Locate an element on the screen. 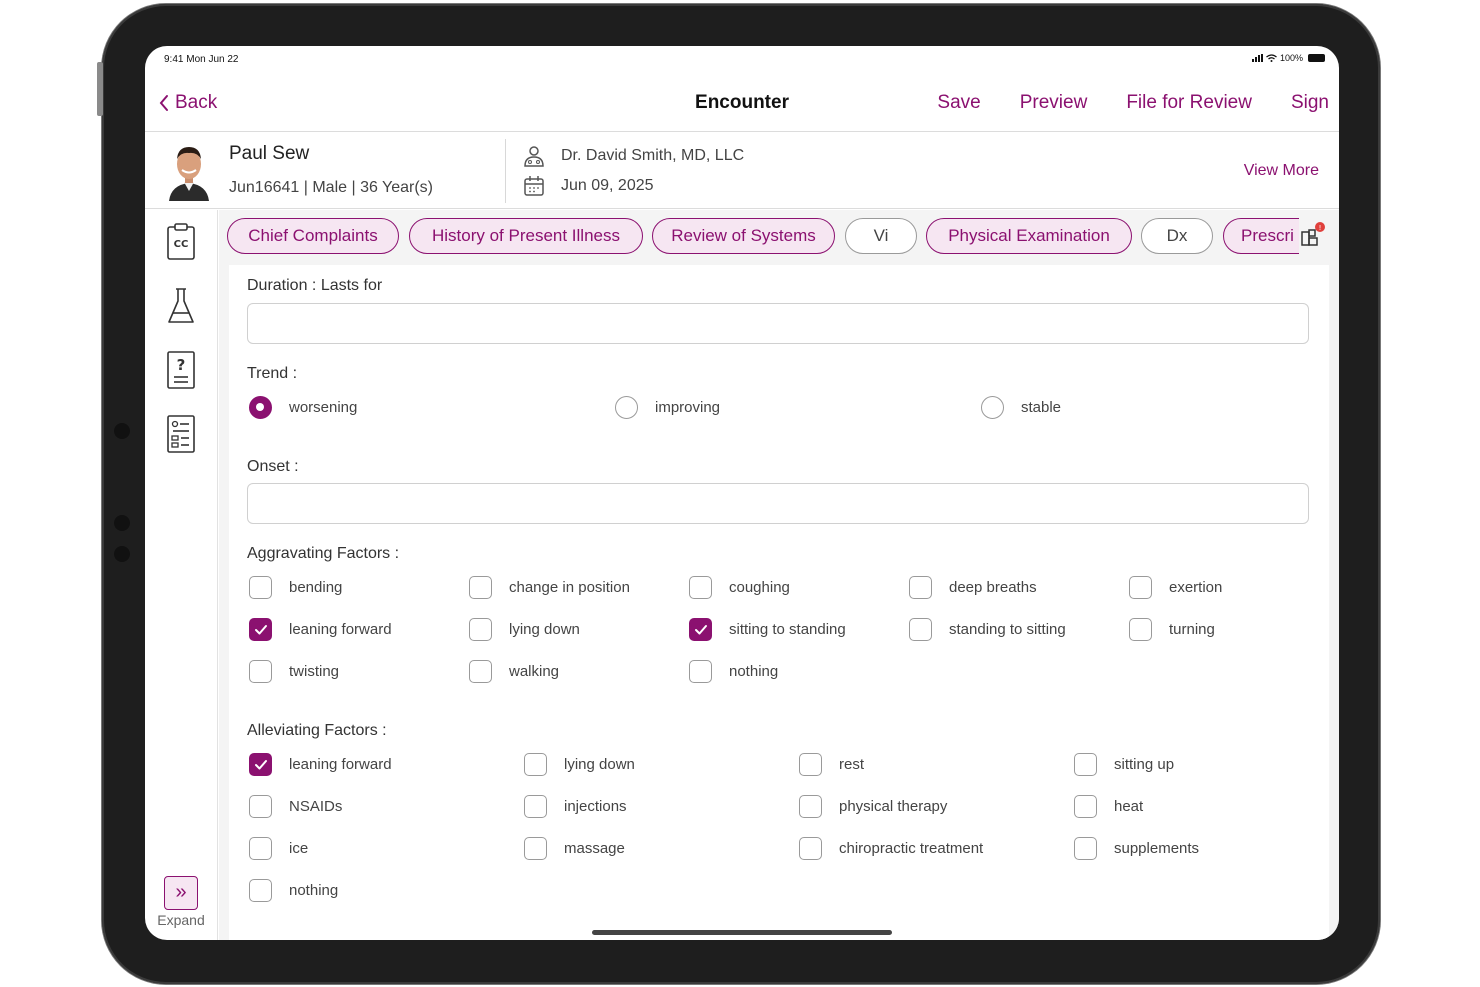  agg-checkbox: lying down is located at coordinates (524, 629).